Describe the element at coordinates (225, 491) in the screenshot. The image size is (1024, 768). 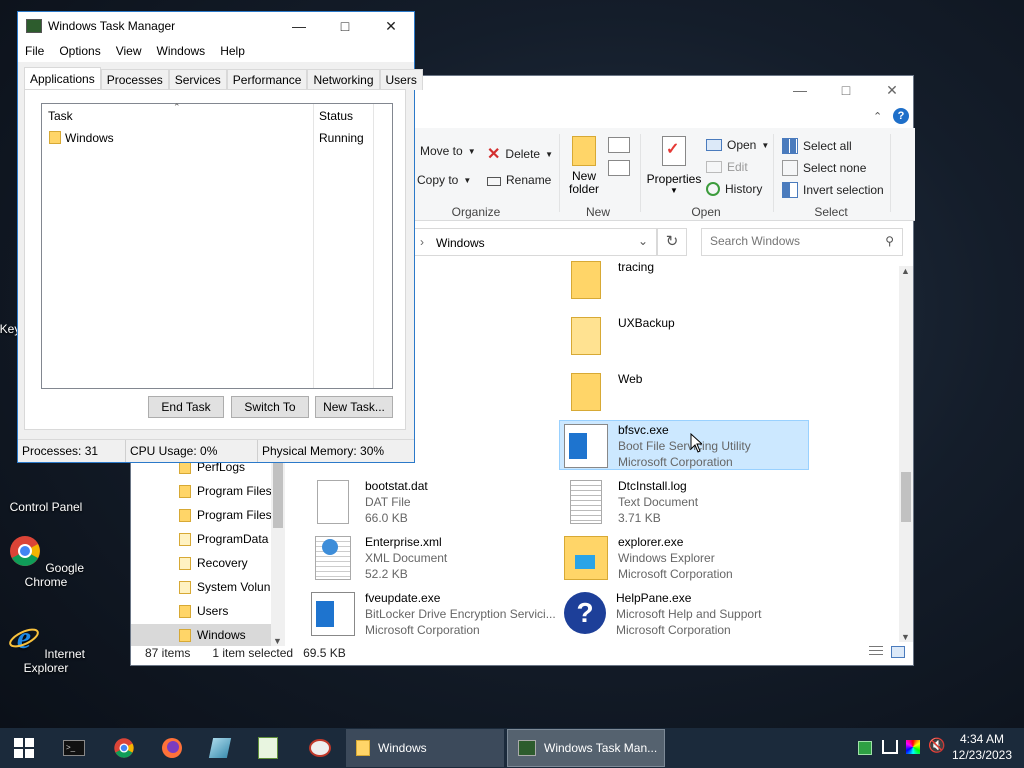
I see `nav-item-program-files: Program Files` at that location.